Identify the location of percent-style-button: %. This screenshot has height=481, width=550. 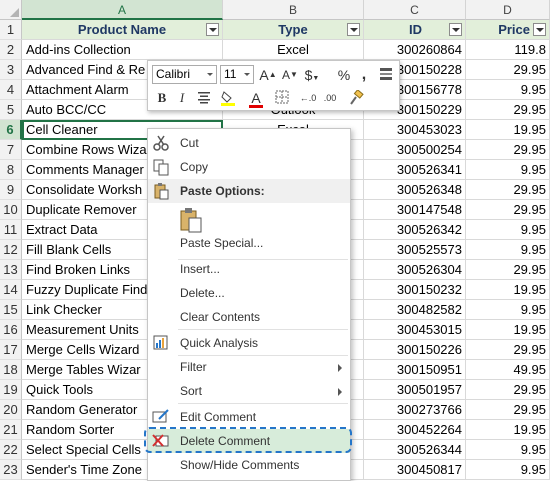
(344, 75).